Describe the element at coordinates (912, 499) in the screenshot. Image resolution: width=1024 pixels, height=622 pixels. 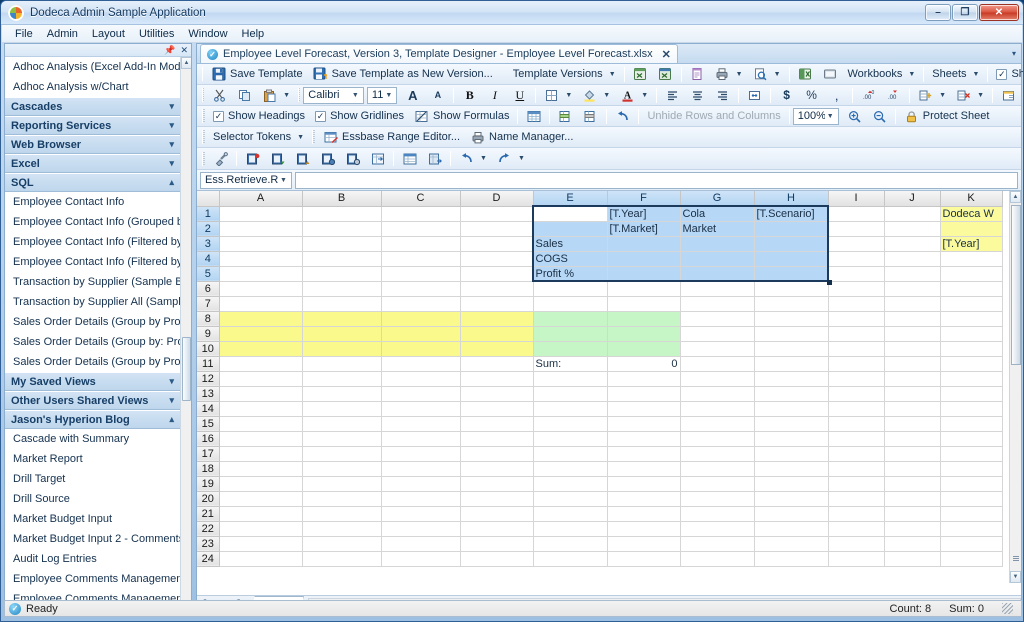
I see `cell-J20` at that location.